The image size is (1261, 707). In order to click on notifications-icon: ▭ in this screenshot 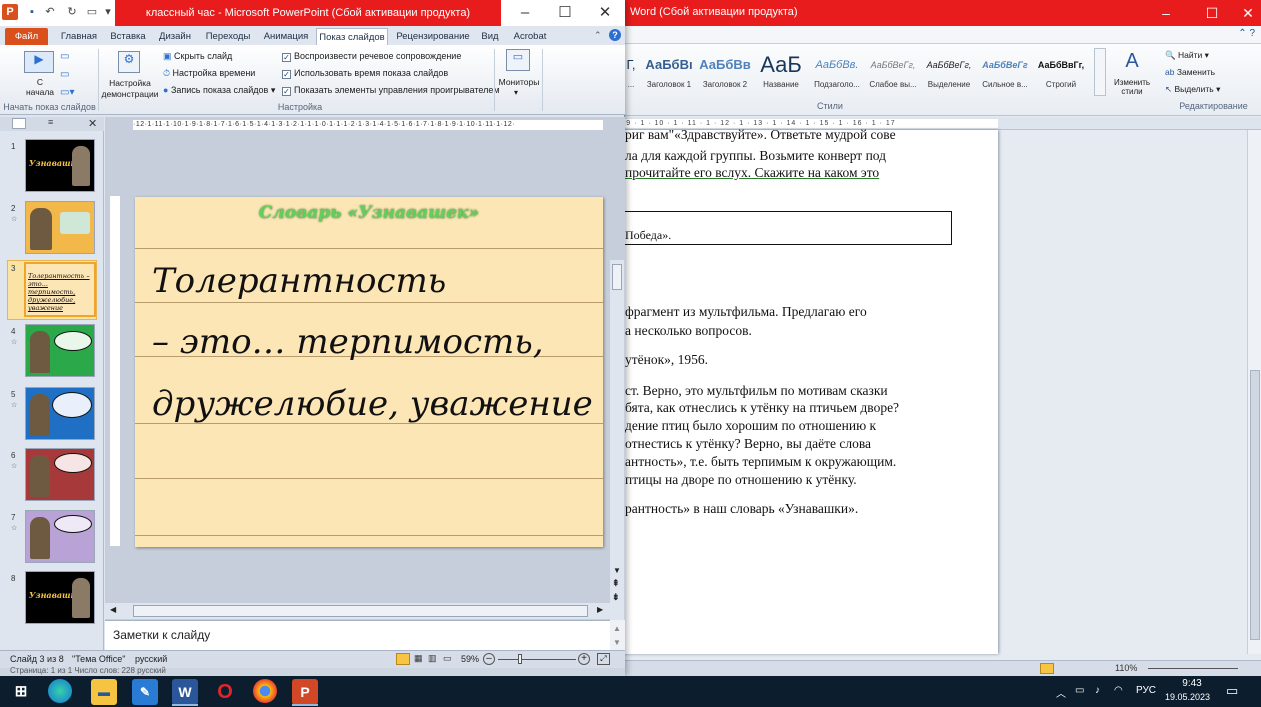, I will do `click(1232, 691)`.